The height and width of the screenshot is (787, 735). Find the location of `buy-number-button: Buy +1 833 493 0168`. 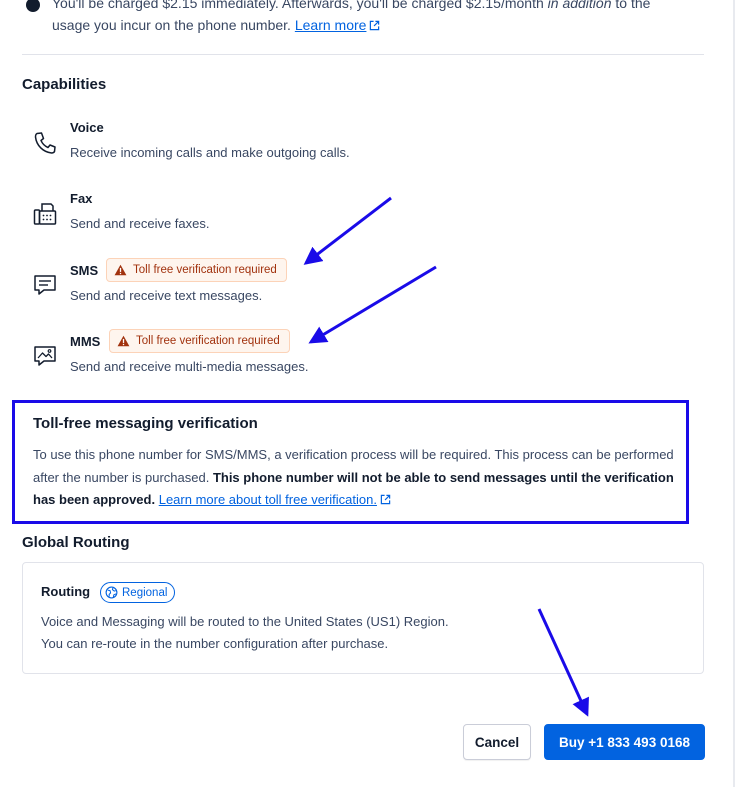

buy-number-button: Buy +1 833 493 0168 is located at coordinates (624, 742).